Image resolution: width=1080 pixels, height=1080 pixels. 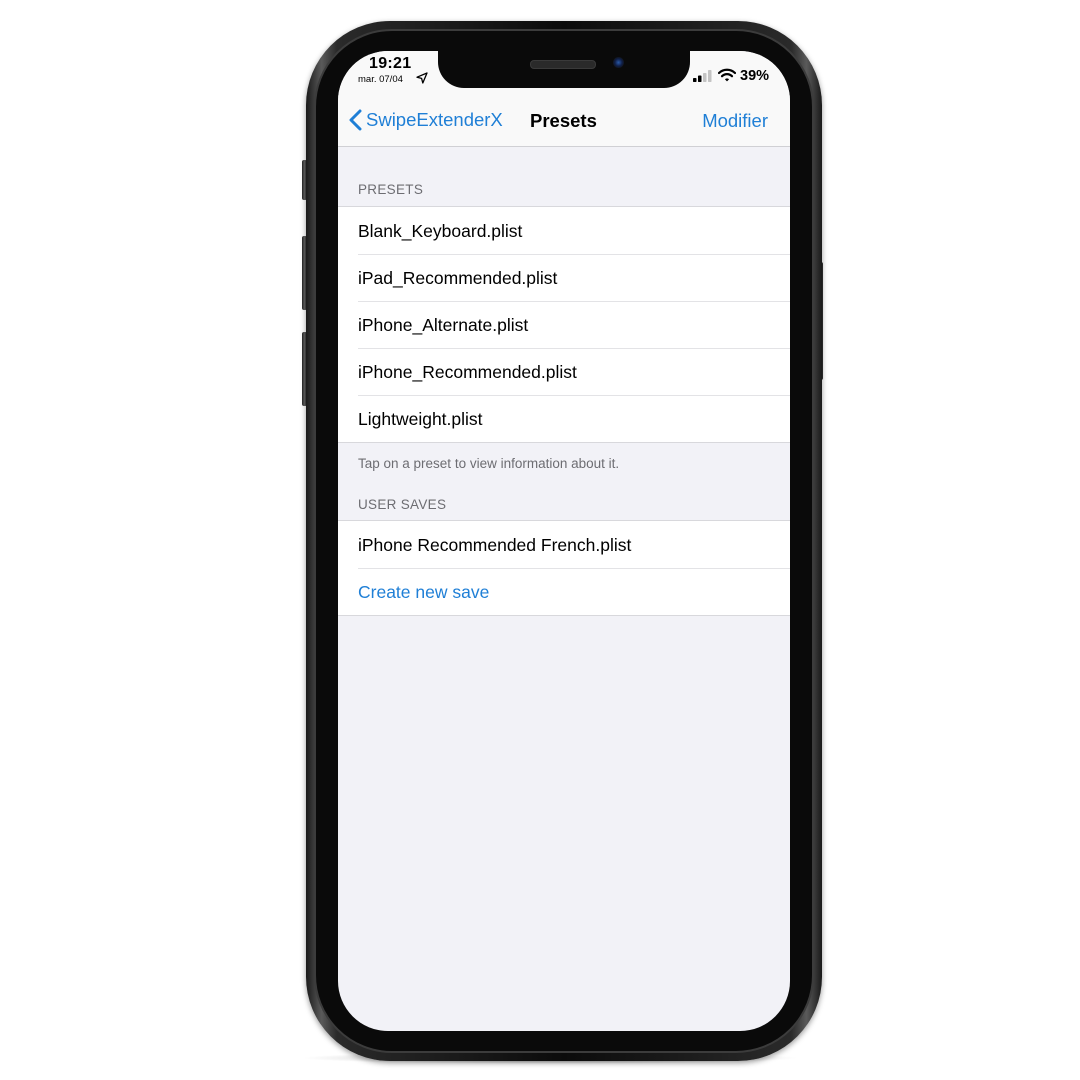 What do you see at coordinates (443, 325) in the screenshot?
I see `preset-label: iPhone_Alternate.plist` at bounding box center [443, 325].